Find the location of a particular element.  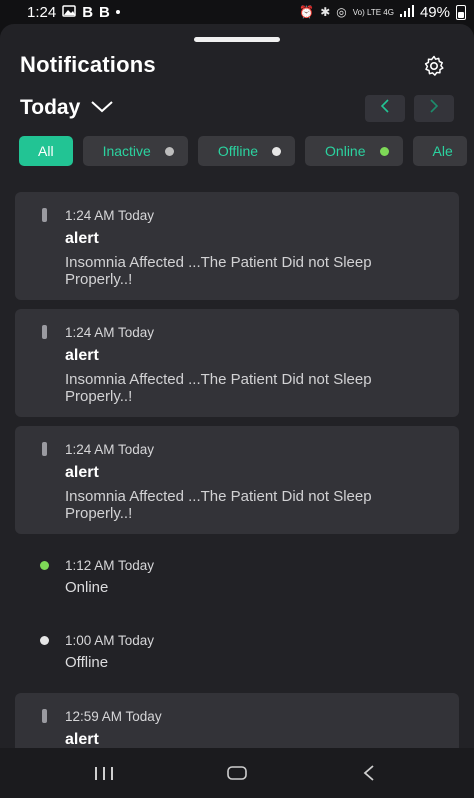

chip-label: All is located at coordinates (46, 151).